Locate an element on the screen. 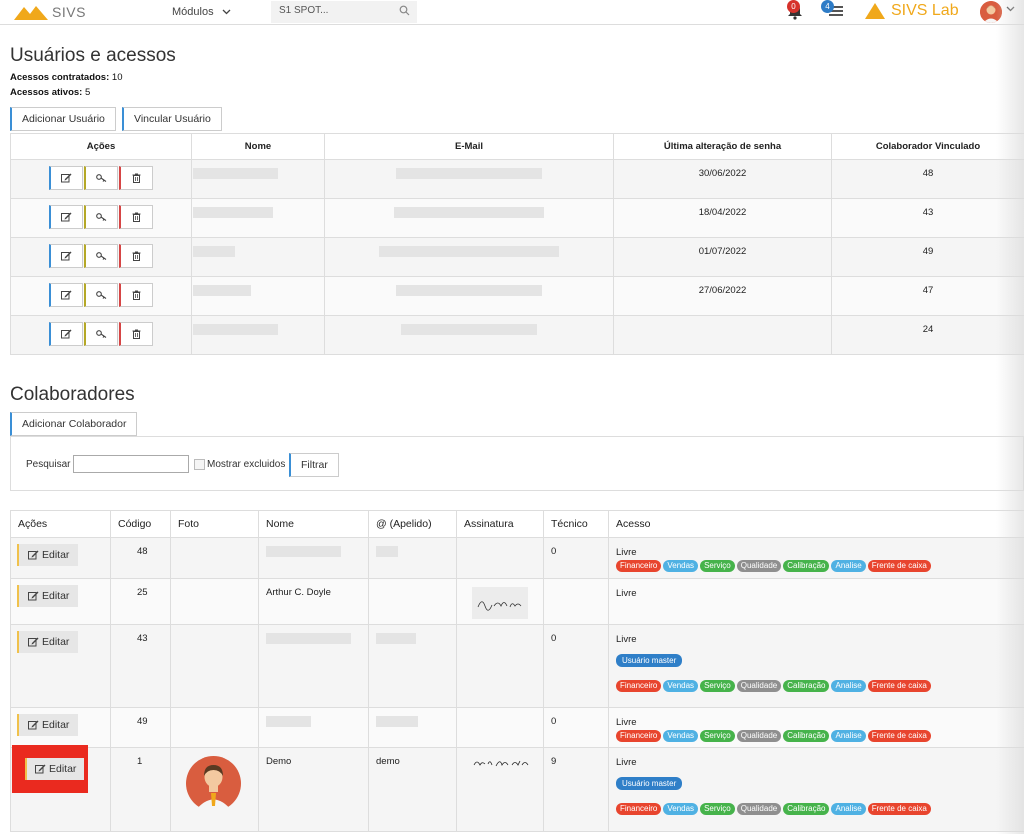  collab-search-input is located at coordinates (131, 464).